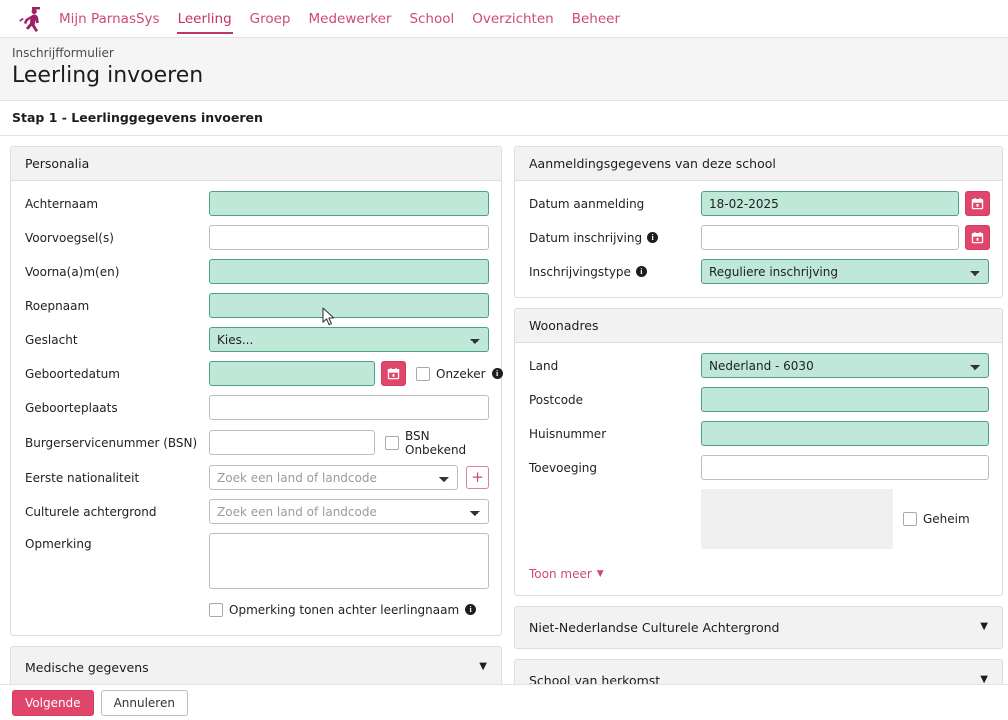 The width and height of the screenshot is (1008, 720). I want to click on label-geslacht: Geslacht, so click(51, 339).